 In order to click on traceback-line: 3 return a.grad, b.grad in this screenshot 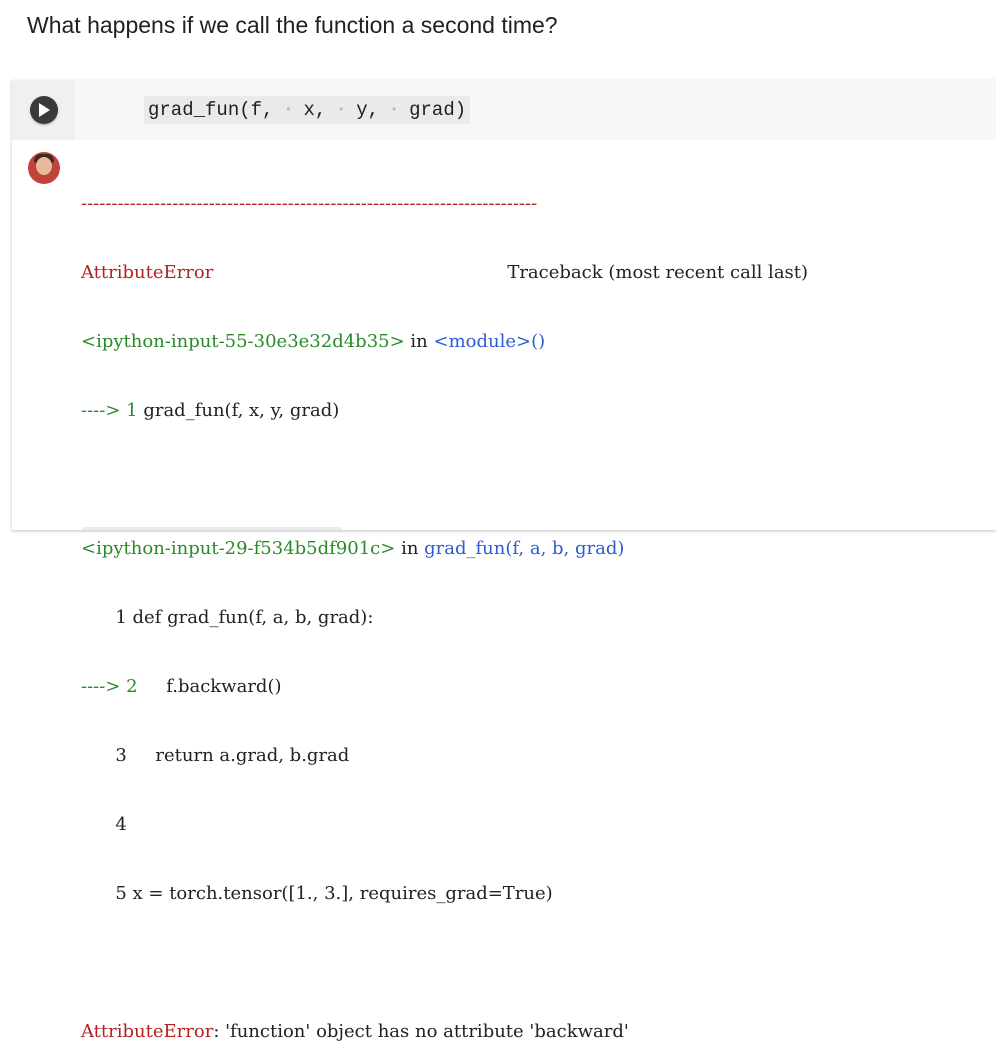, I will do `click(215, 755)`.